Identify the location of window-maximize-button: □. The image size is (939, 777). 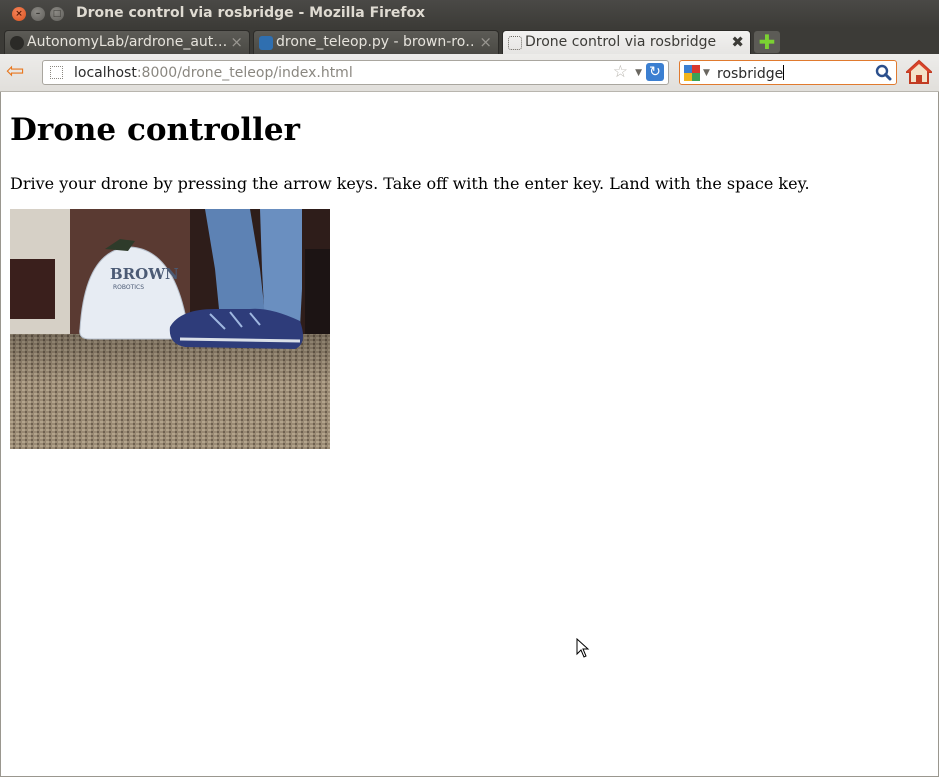
(57, 14).